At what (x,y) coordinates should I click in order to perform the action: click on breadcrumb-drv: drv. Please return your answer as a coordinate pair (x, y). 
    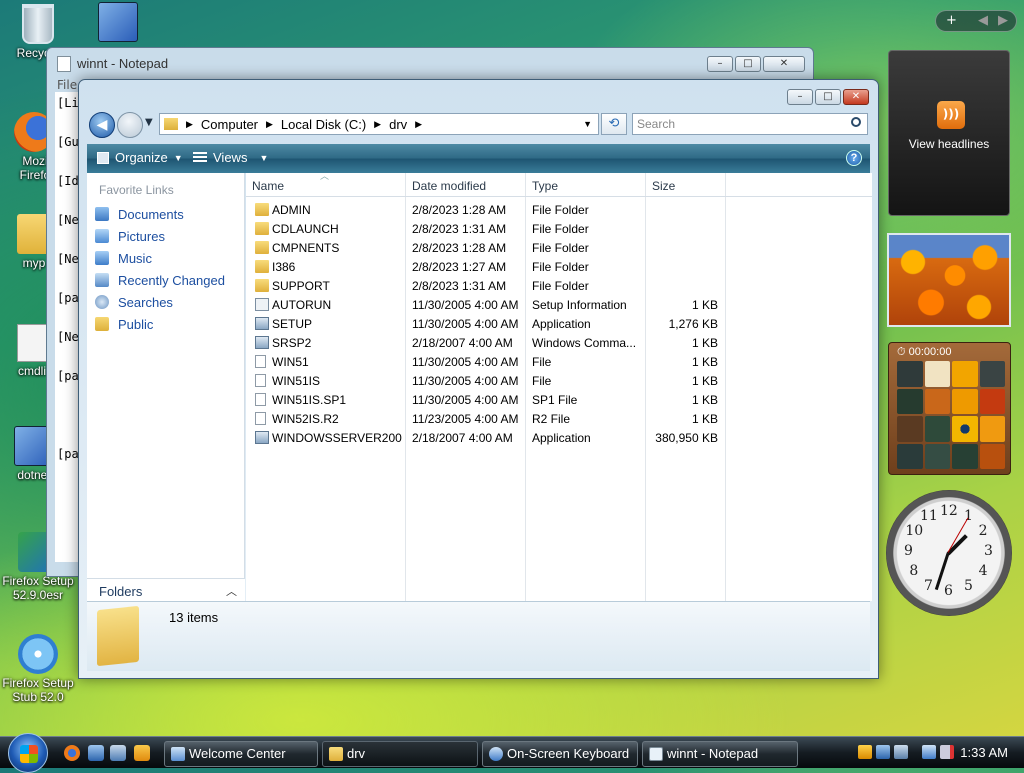
    Looking at the image, I should click on (398, 124).